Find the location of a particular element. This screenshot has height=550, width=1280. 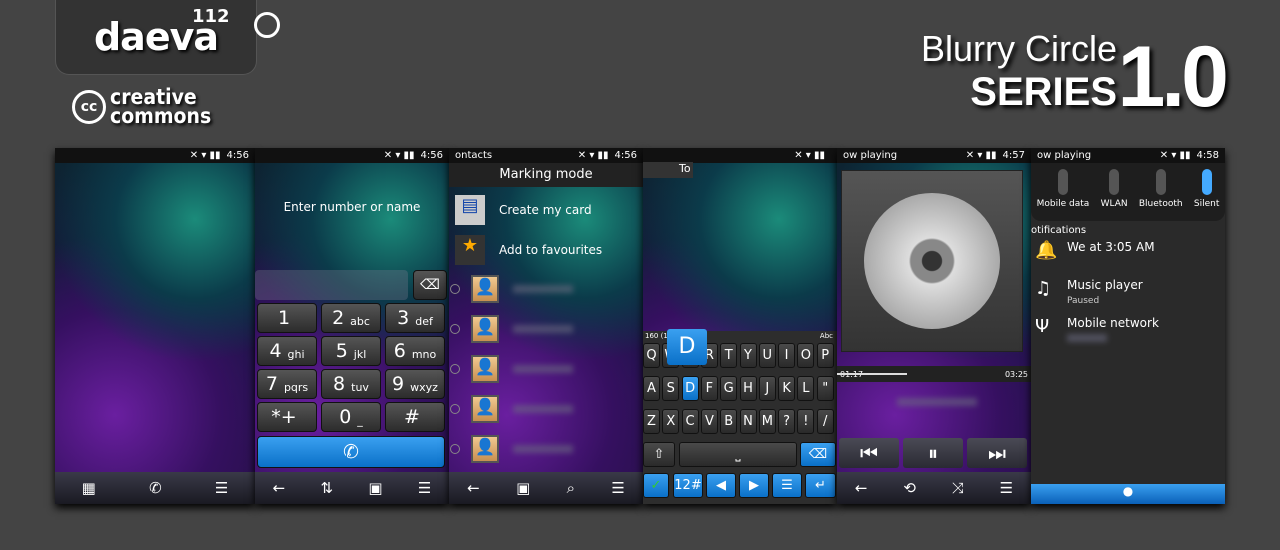

toolbar: ▦ ✆ ☰ is located at coordinates (155, 488).